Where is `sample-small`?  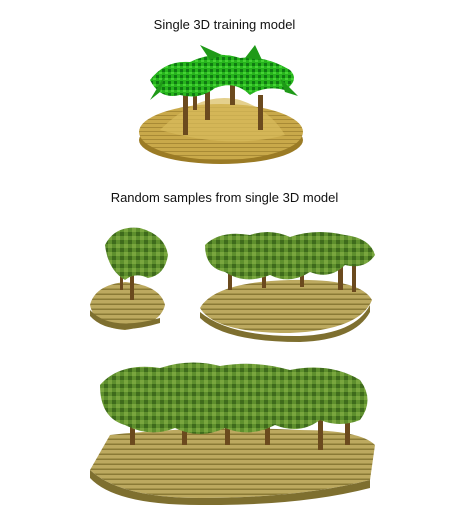 sample-small is located at coordinates (129, 278).